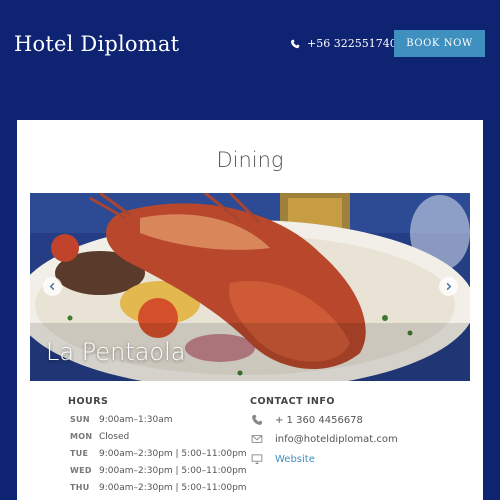 This screenshot has height=500, width=500. Describe the element at coordinates (81, 470) in the screenshot. I see `hours-day: WED` at that location.